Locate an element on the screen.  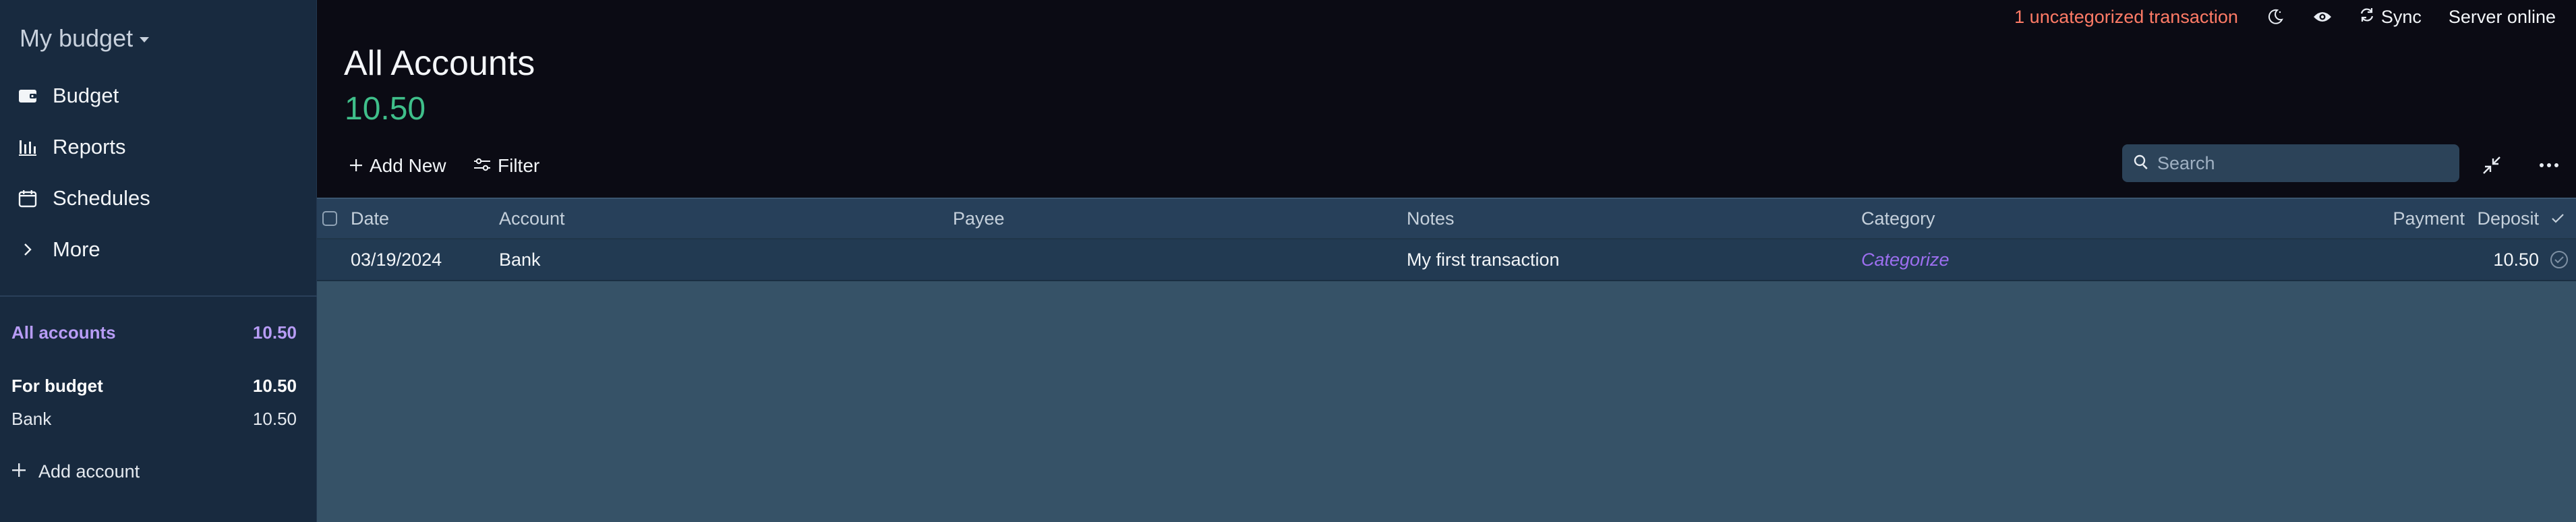
column-payment: Payment is located at coordinates (2389, 218).